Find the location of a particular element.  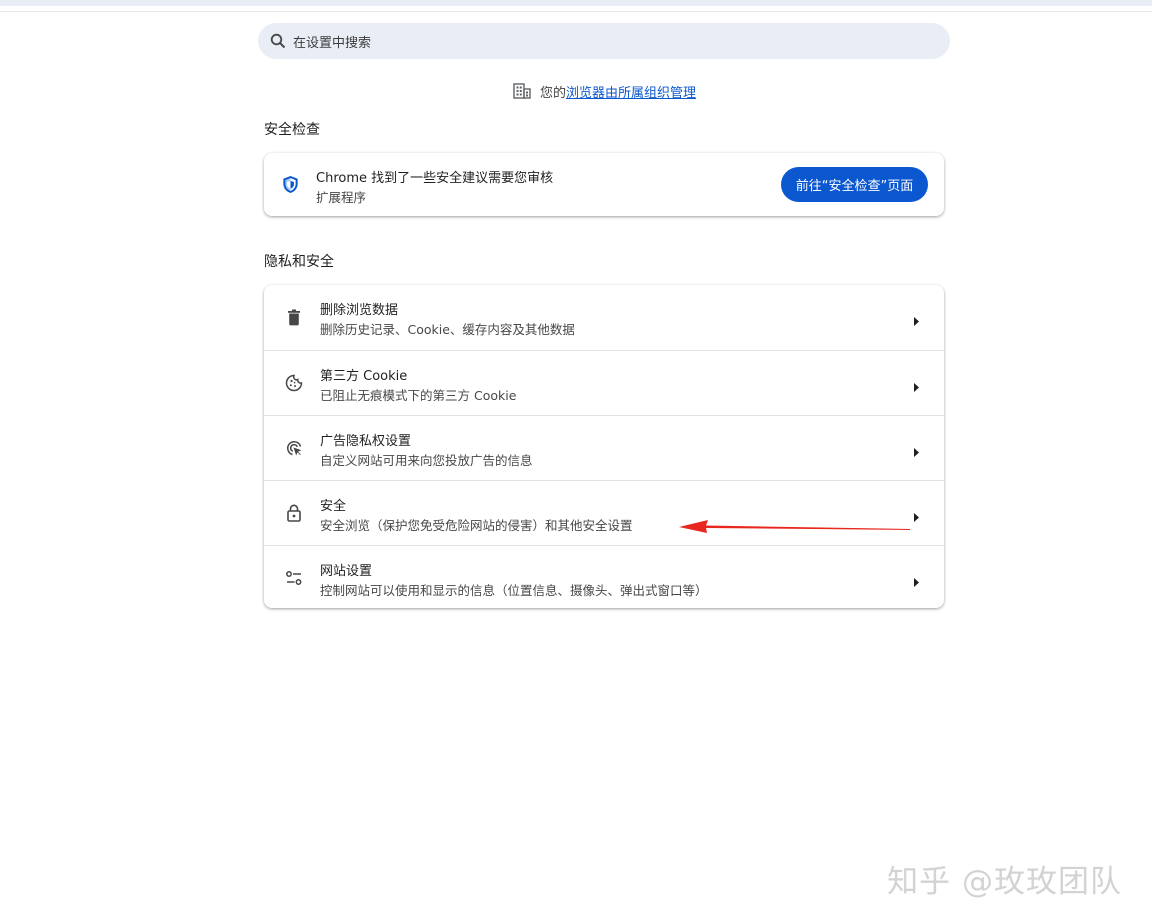

lock-icon is located at coordinates (294, 513).